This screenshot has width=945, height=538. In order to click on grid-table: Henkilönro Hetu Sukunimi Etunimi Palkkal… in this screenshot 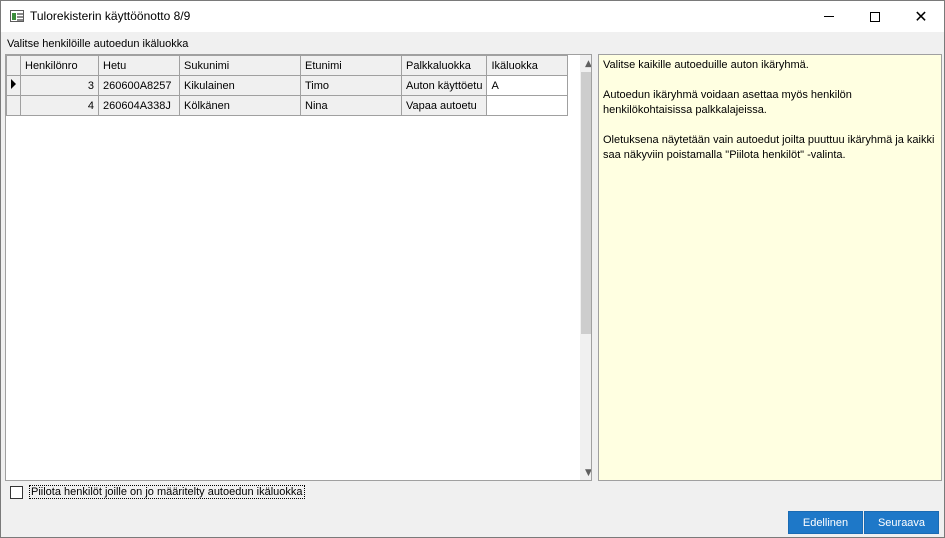, I will do `click(287, 85)`.